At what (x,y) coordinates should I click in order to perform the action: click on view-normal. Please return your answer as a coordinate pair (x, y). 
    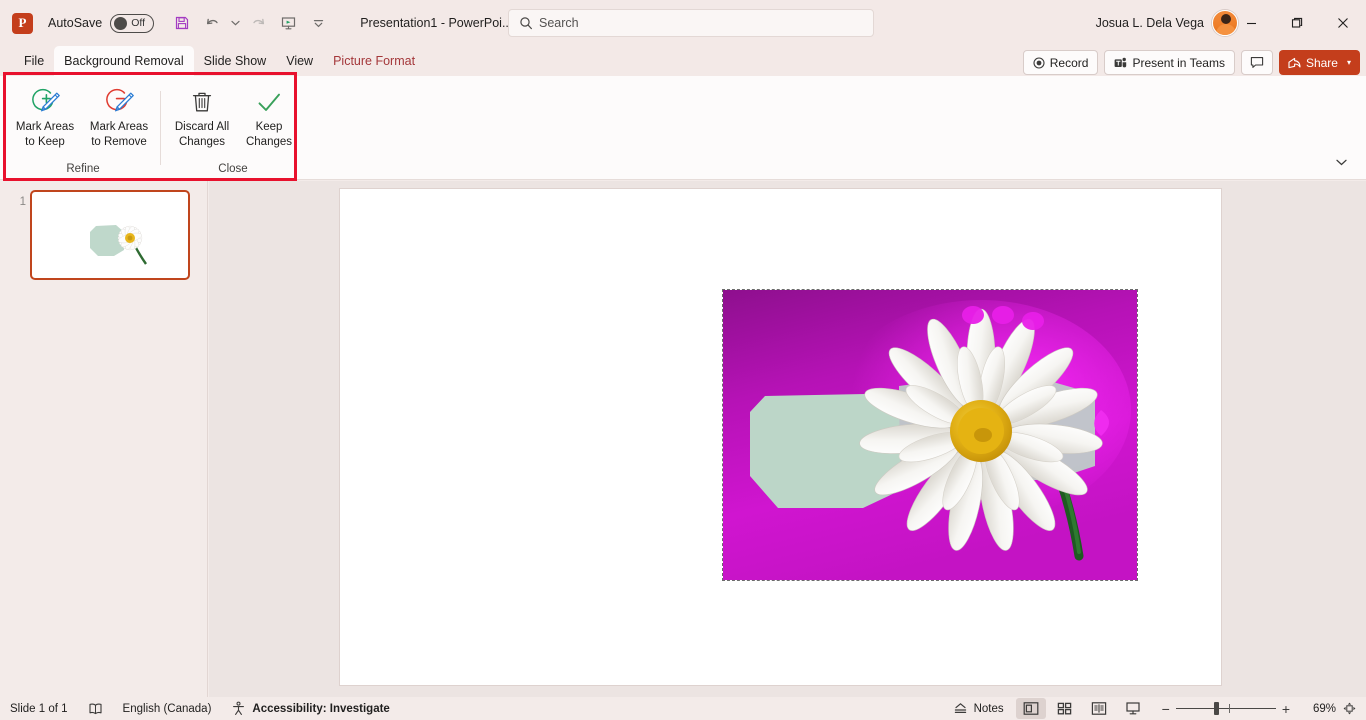
    Looking at the image, I should click on (1030, 708).